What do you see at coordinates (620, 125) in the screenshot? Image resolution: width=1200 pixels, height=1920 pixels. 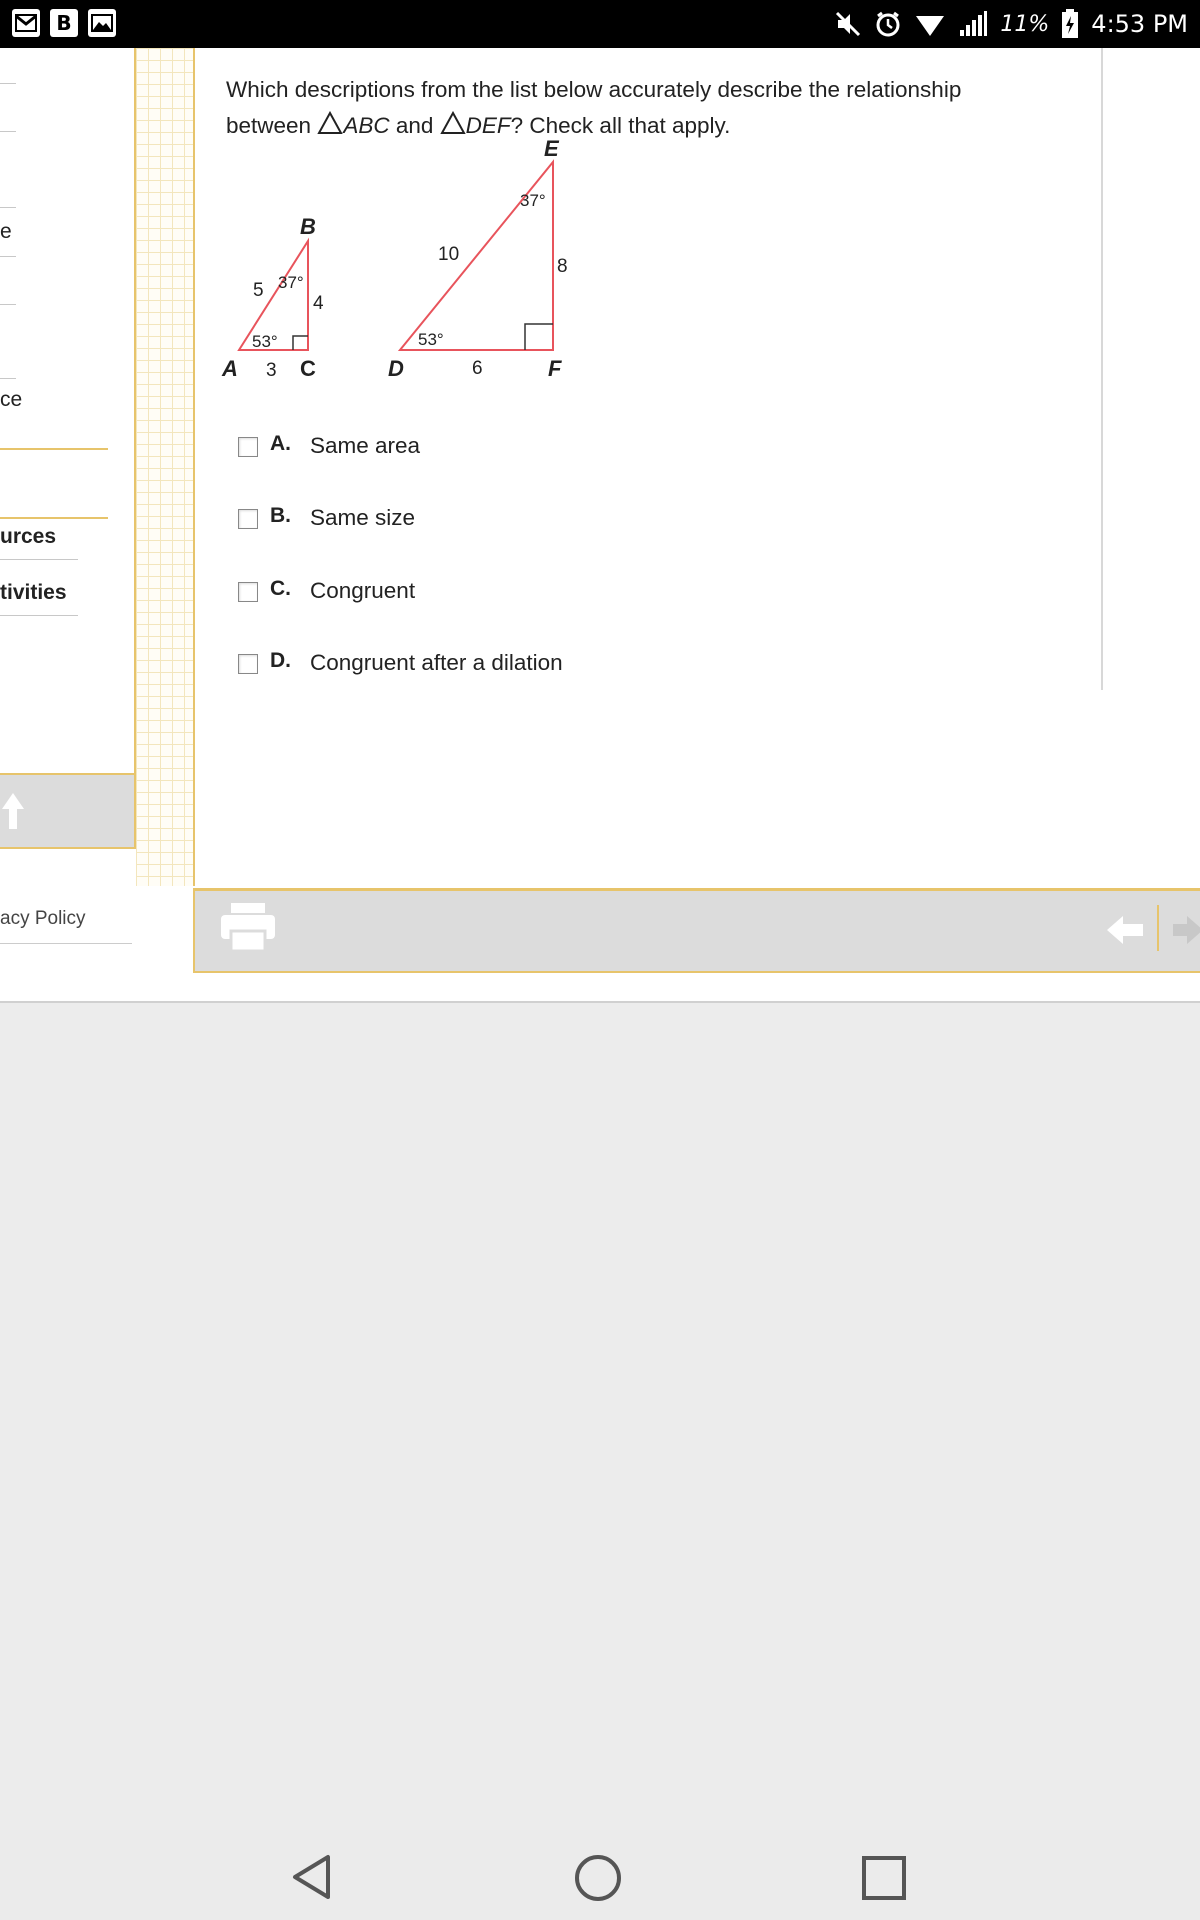 I see `question-prompt-end: ? Check all that apply.` at bounding box center [620, 125].